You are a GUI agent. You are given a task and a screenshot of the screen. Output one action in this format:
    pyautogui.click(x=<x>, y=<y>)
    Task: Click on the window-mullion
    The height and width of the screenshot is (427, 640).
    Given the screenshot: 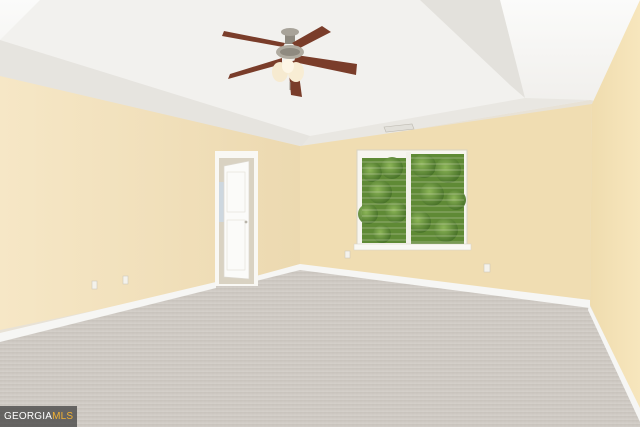 What is the action you would take?
    pyautogui.click(x=408, y=199)
    